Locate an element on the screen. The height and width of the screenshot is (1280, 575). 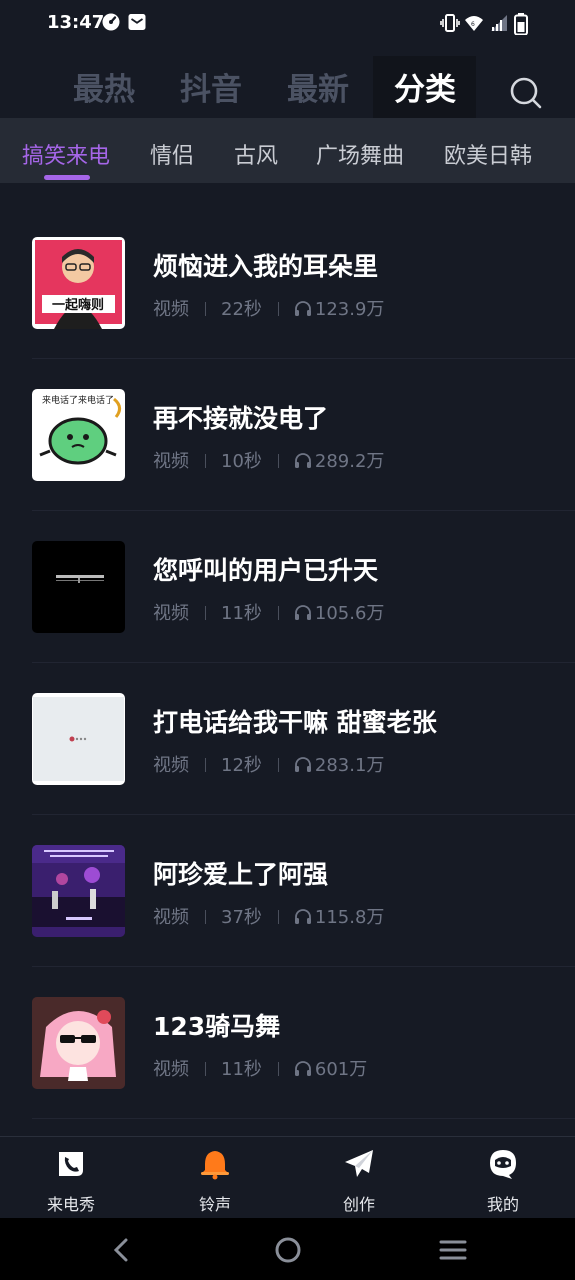
signal-icon is located at coordinates (499, 25).